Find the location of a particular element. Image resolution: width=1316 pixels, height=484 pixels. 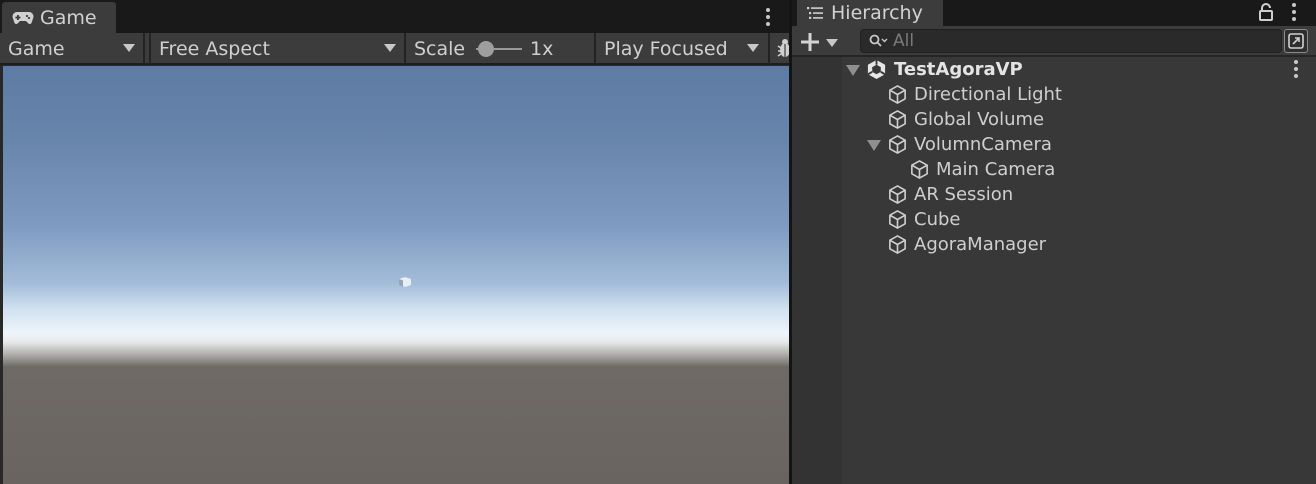

play-mode-dropdown: Play Focused is located at coordinates (682, 48).